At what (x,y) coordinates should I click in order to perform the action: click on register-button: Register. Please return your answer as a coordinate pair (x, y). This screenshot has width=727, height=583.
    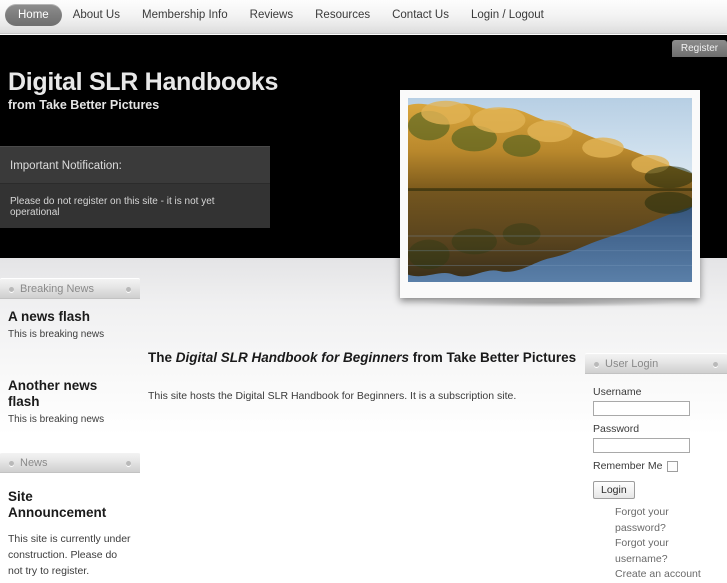
    Looking at the image, I should click on (699, 48).